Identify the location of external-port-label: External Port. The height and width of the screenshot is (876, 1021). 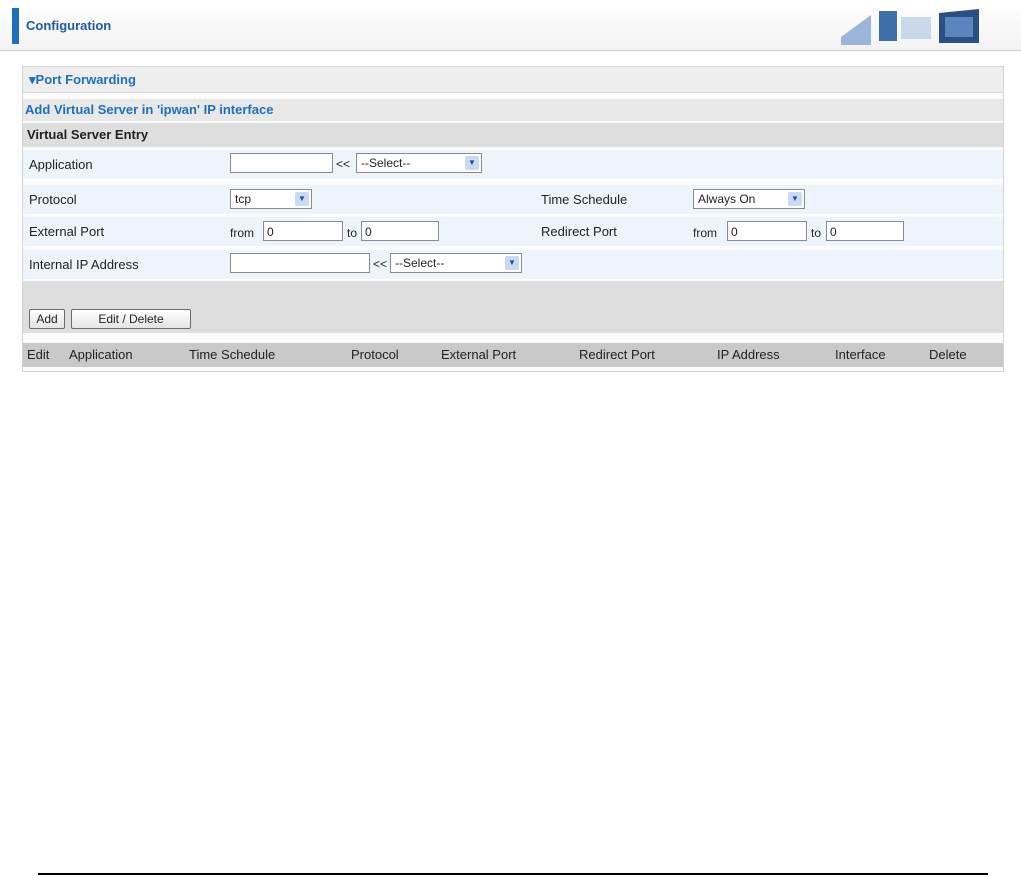
(67, 231).